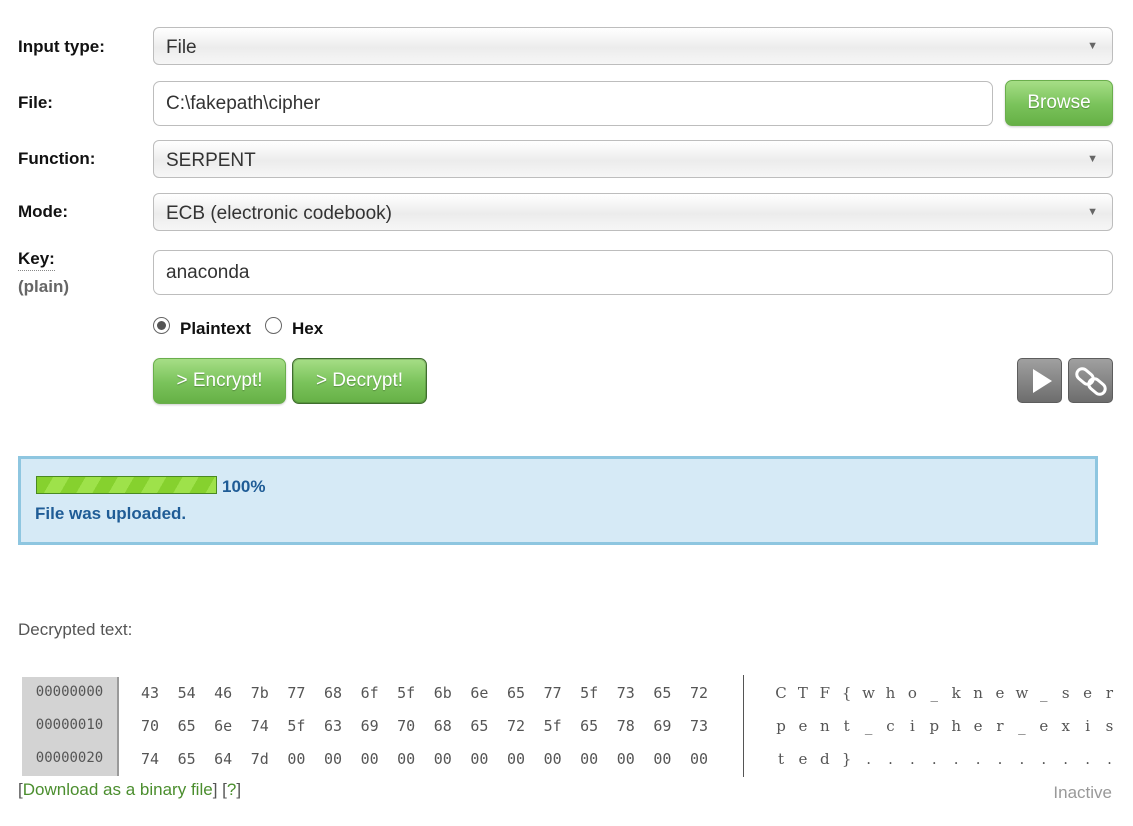 This screenshot has height=826, width=1133. What do you see at coordinates (161, 325) in the screenshot?
I see `plaintext-radio` at bounding box center [161, 325].